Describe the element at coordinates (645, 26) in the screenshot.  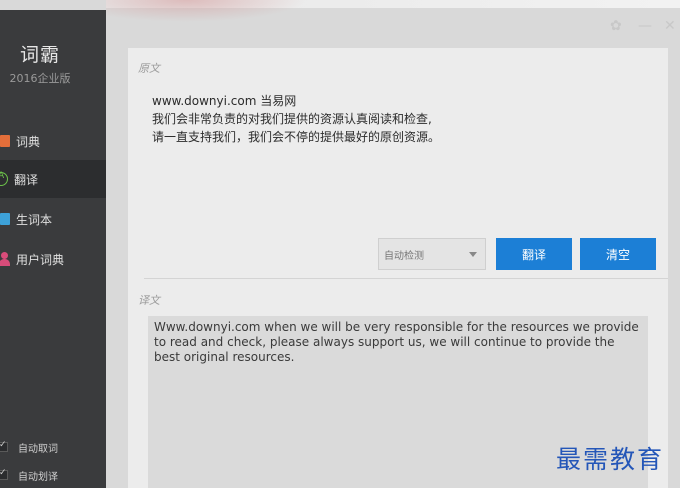
I see `minimize-button: —` at that location.